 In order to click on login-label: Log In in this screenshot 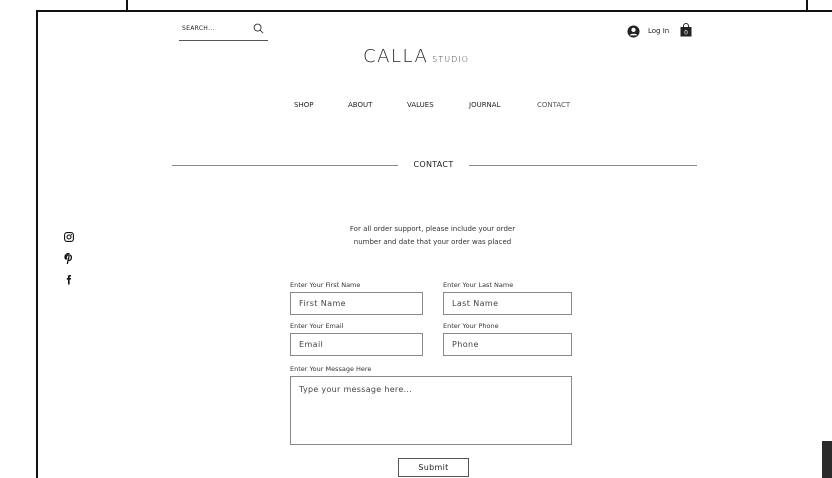, I will do `click(659, 31)`.